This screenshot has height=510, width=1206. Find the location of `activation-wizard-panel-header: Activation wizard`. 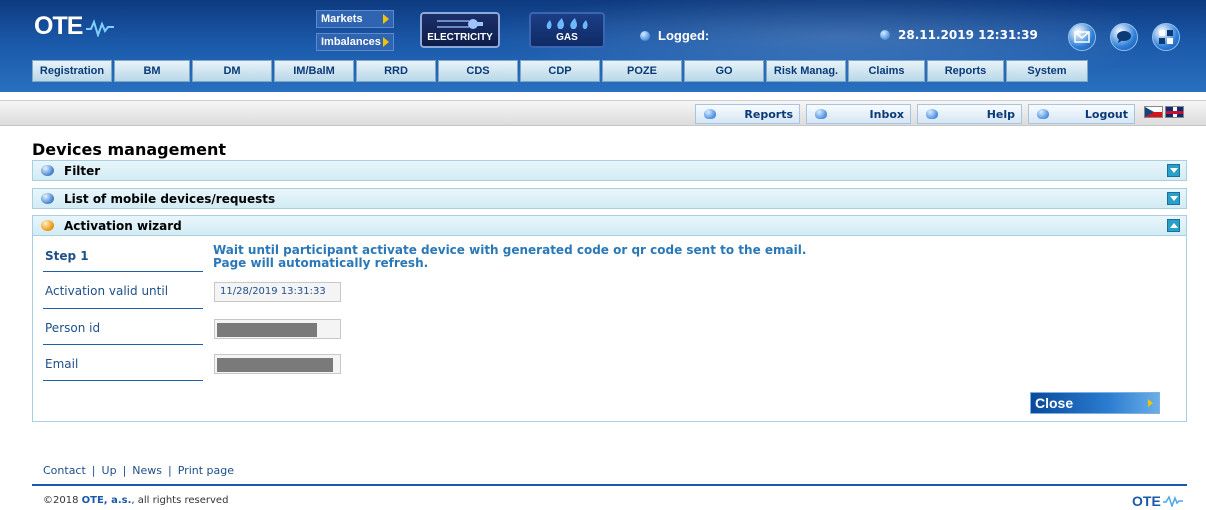

activation-wizard-panel-header: Activation wizard is located at coordinates (609, 225).